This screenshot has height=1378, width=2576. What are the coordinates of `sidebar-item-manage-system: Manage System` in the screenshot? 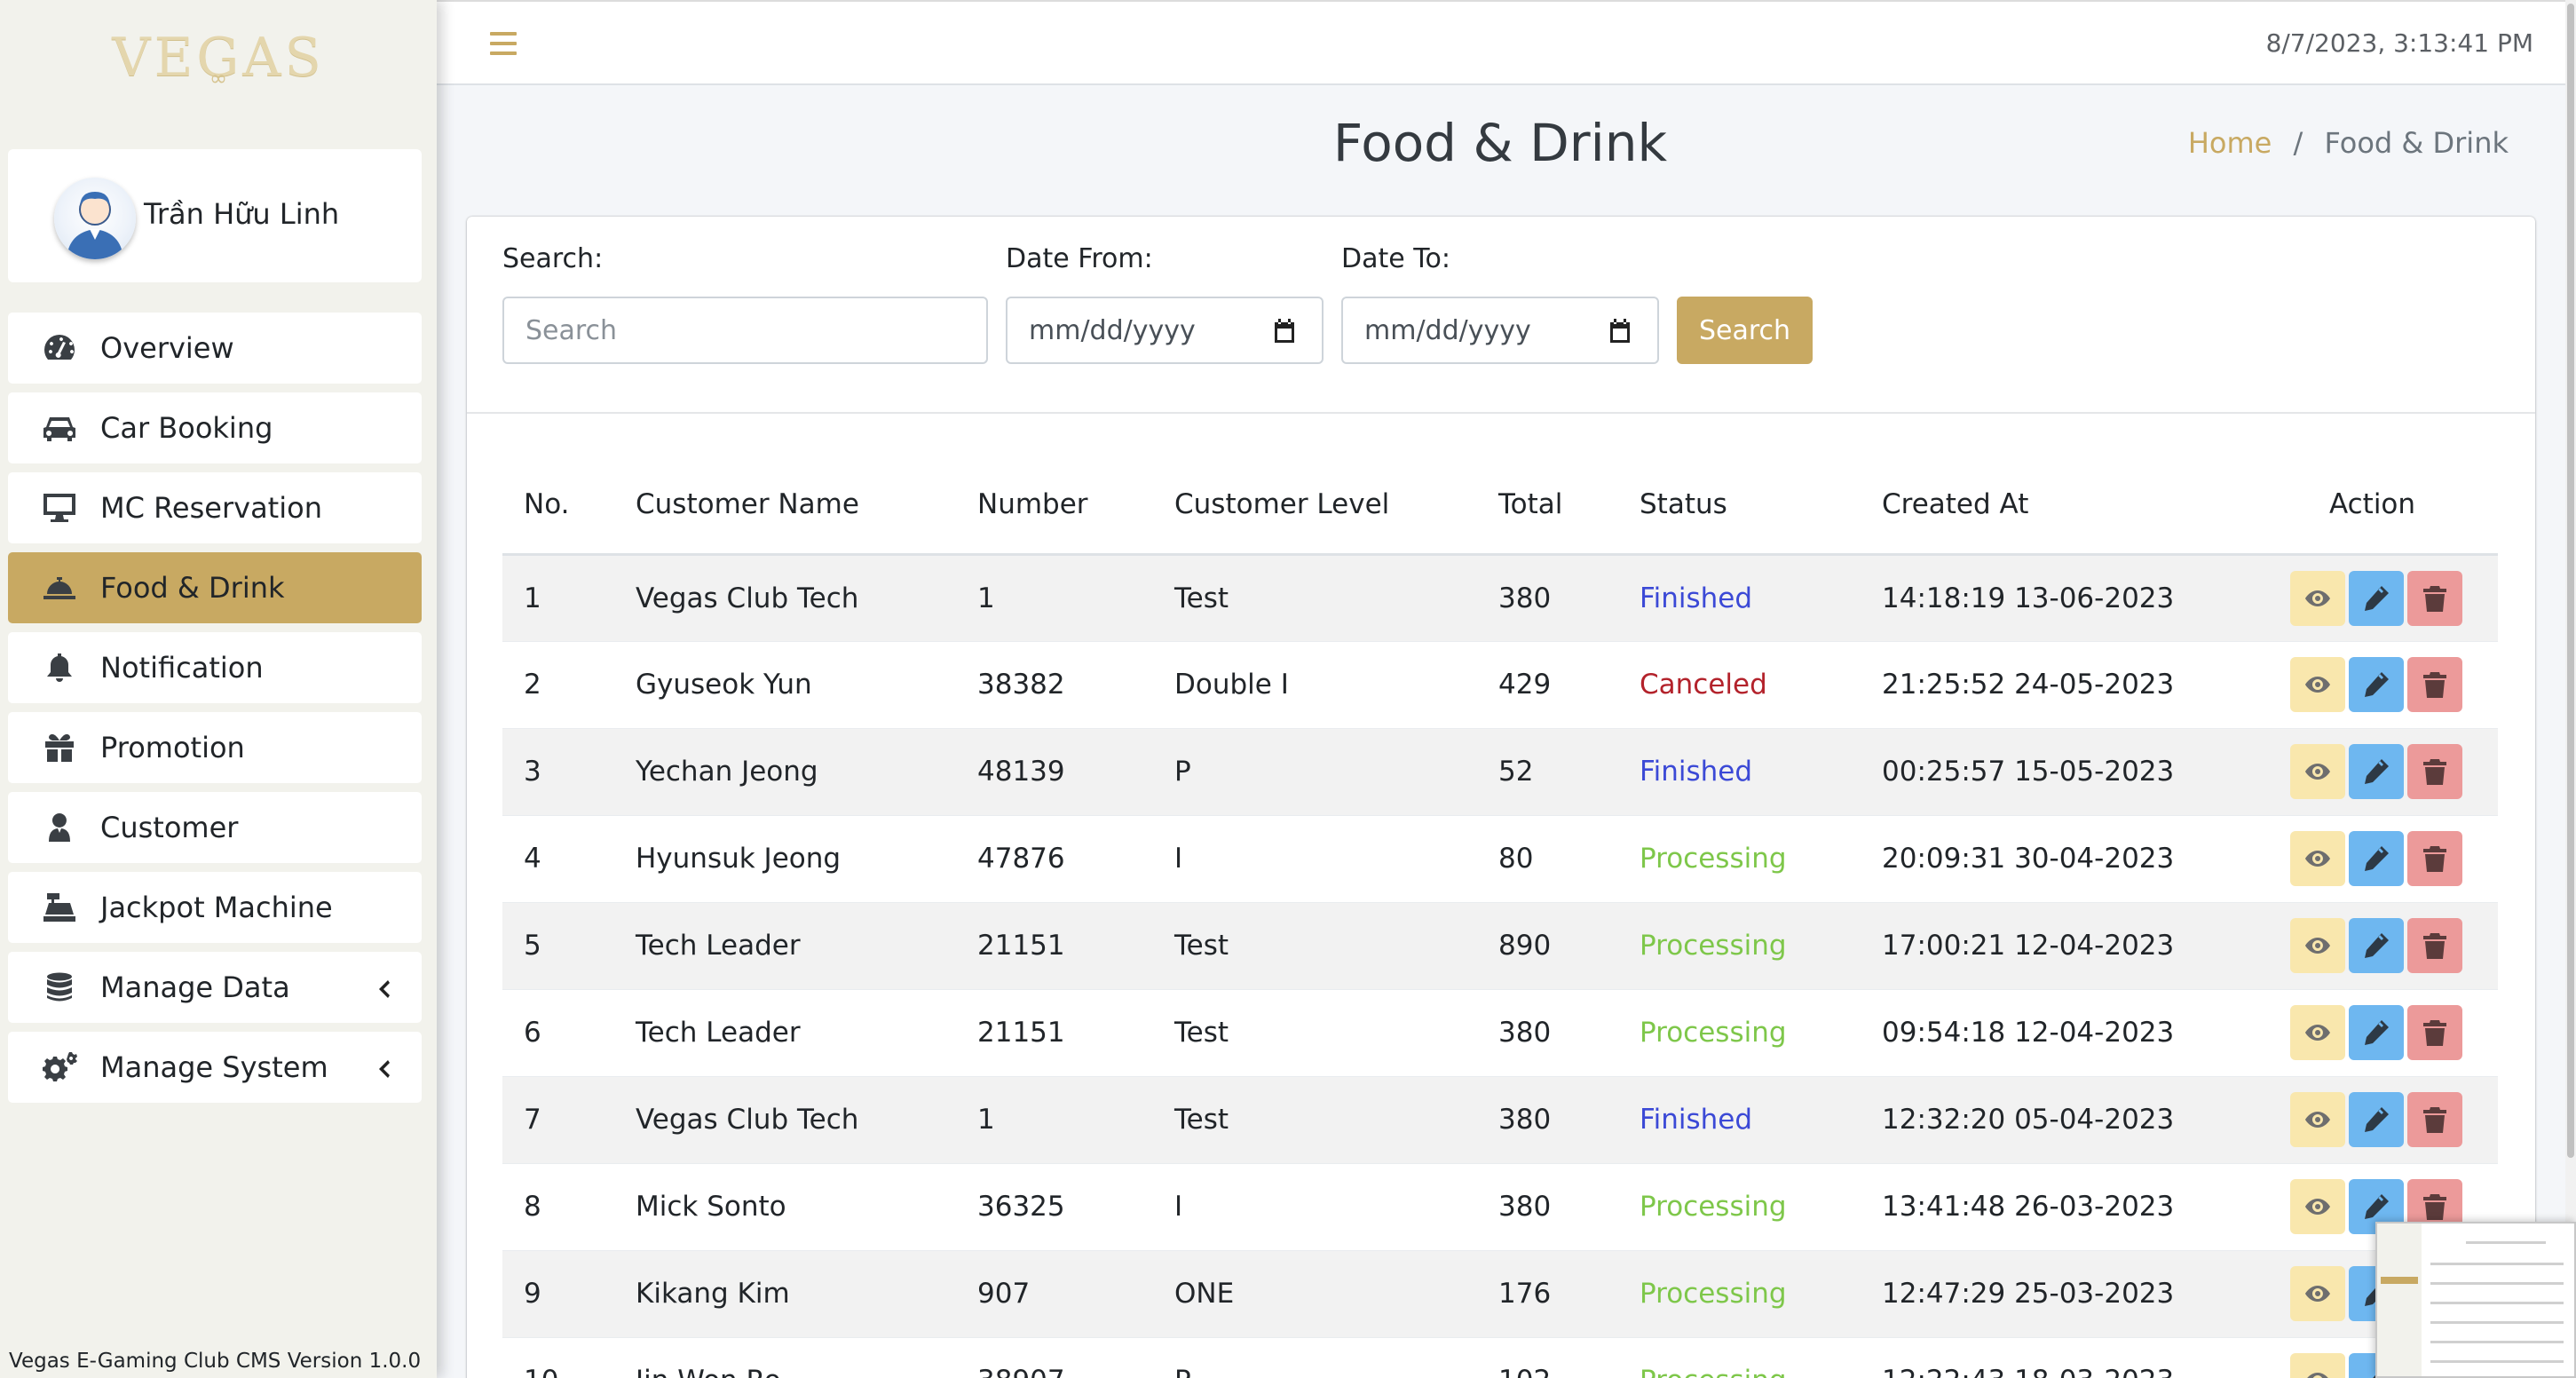 It's located at (215, 1067).